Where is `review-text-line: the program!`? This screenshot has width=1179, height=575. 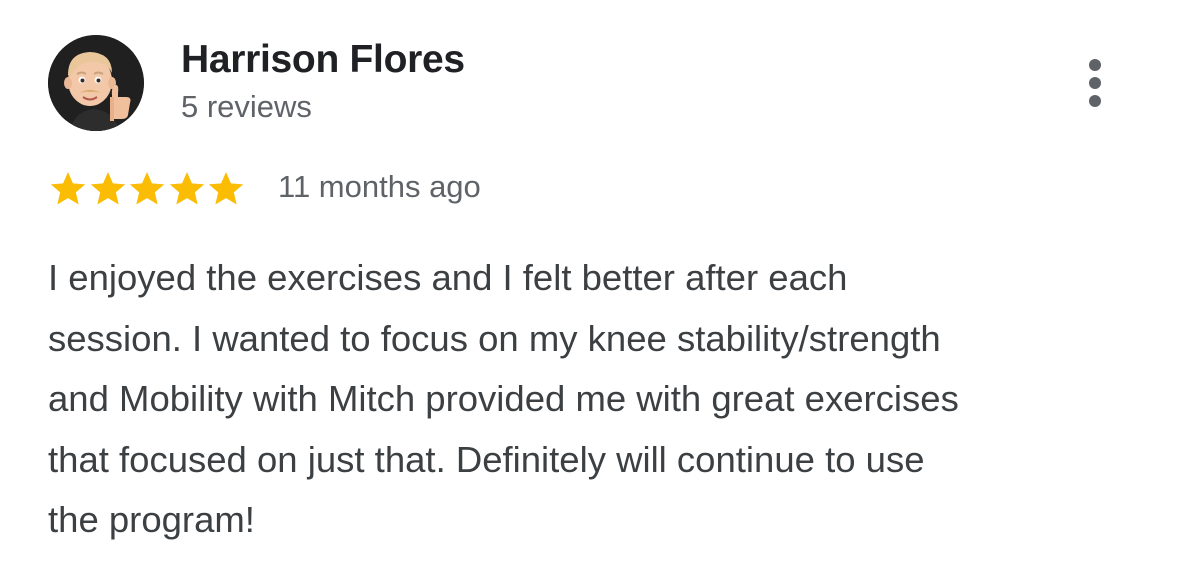 review-text-line: the program! is located at coordinates (151, 519).